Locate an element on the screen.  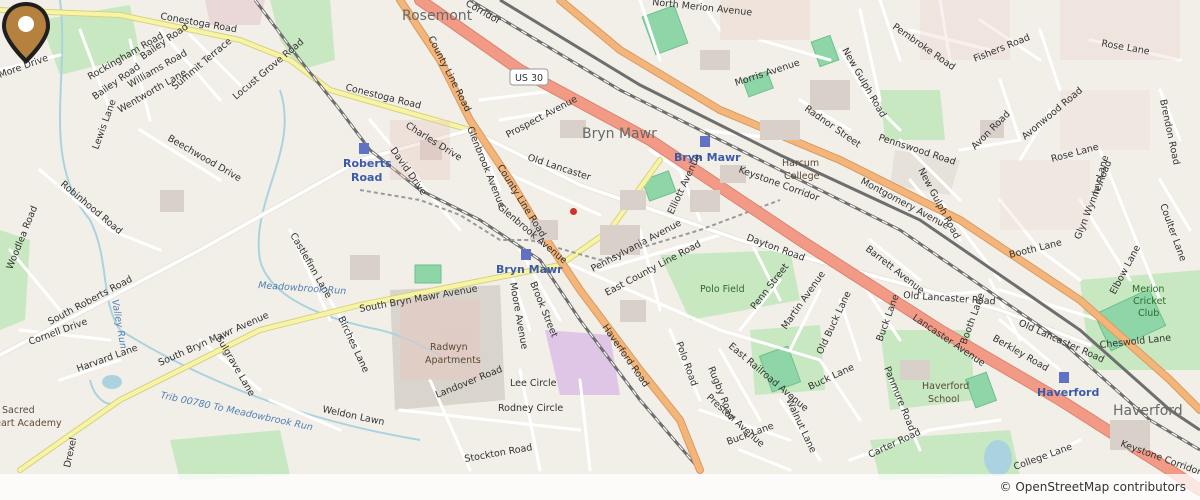
roberts-road-station-icon is located at coordinates (364, 148).